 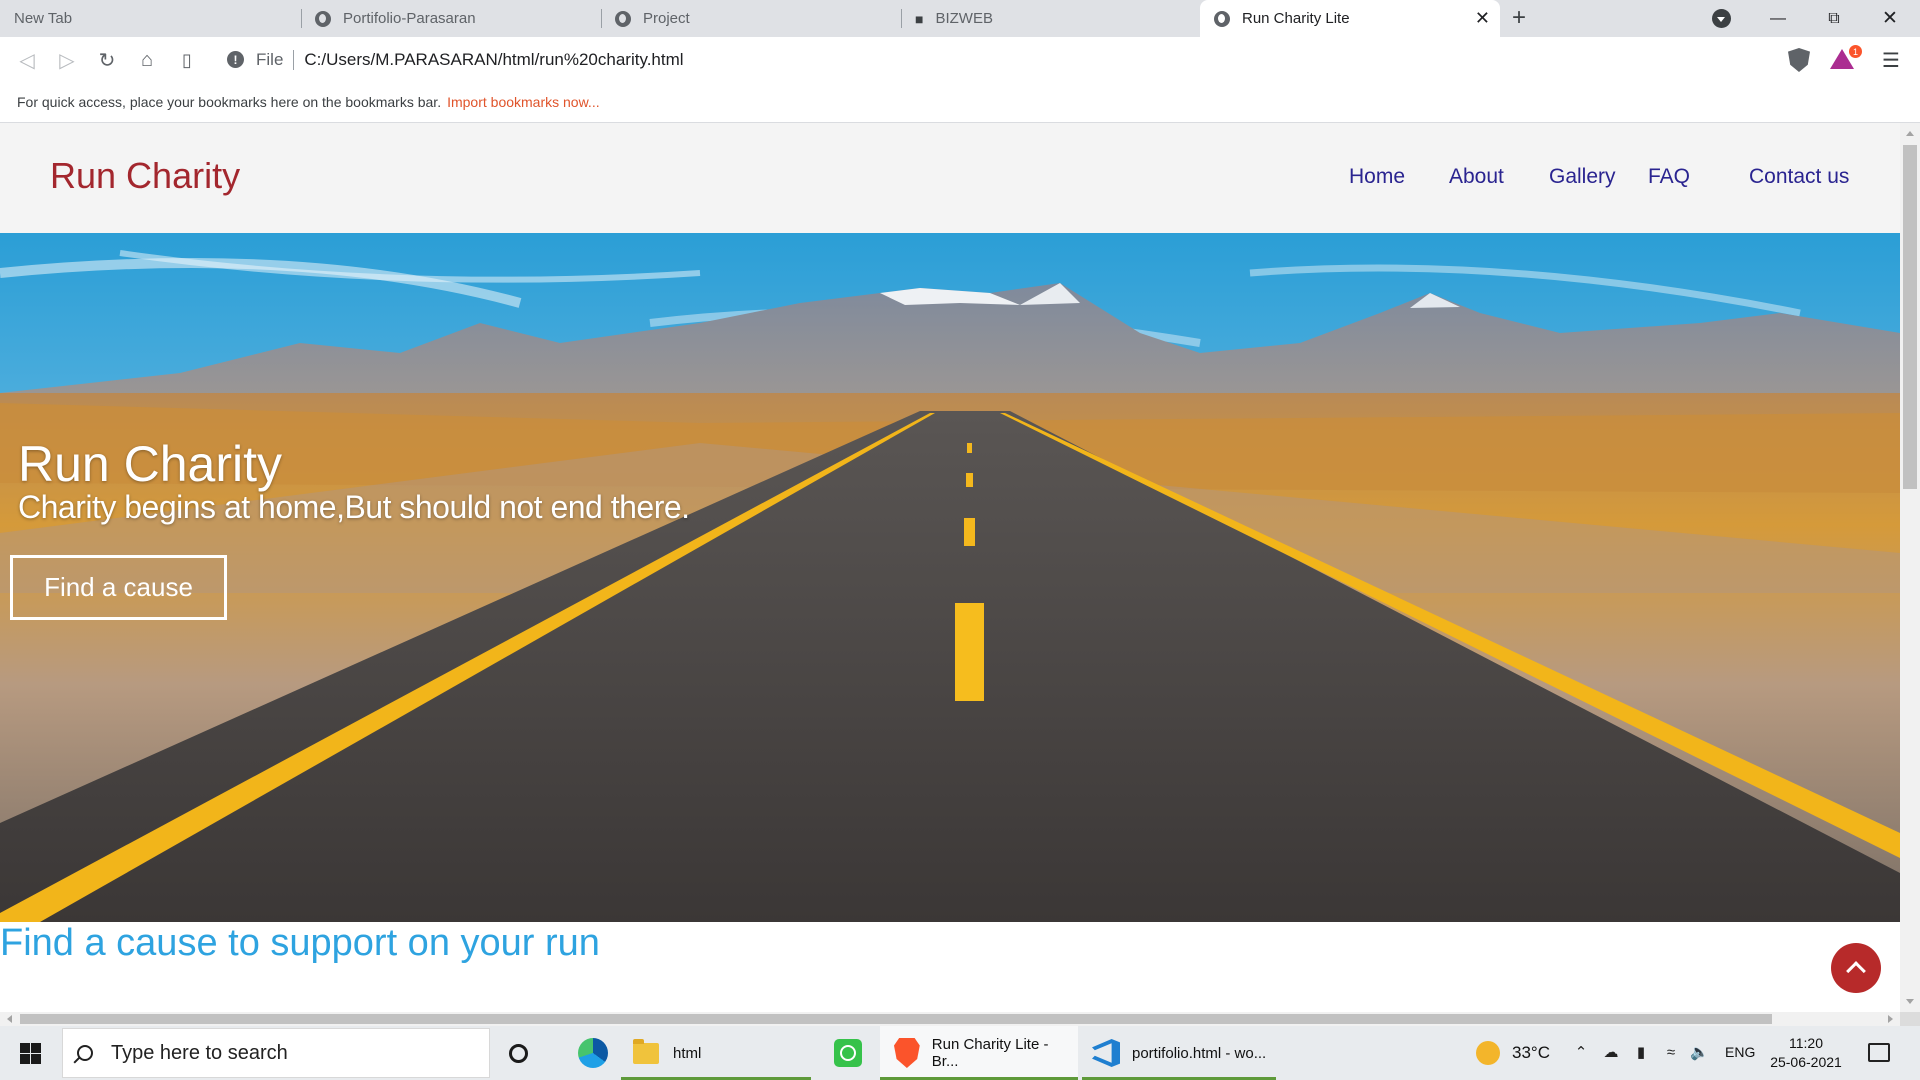 What do you see at coordinates (1910, 133) in the screenshot?
I see `scroll-up-arrow` at bounding box center [1910, 133].